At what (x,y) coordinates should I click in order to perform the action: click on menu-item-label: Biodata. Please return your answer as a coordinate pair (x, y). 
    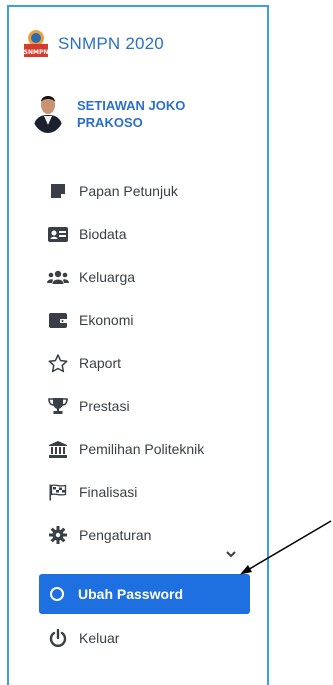
    Looking at the image, I should click on (103, 234).